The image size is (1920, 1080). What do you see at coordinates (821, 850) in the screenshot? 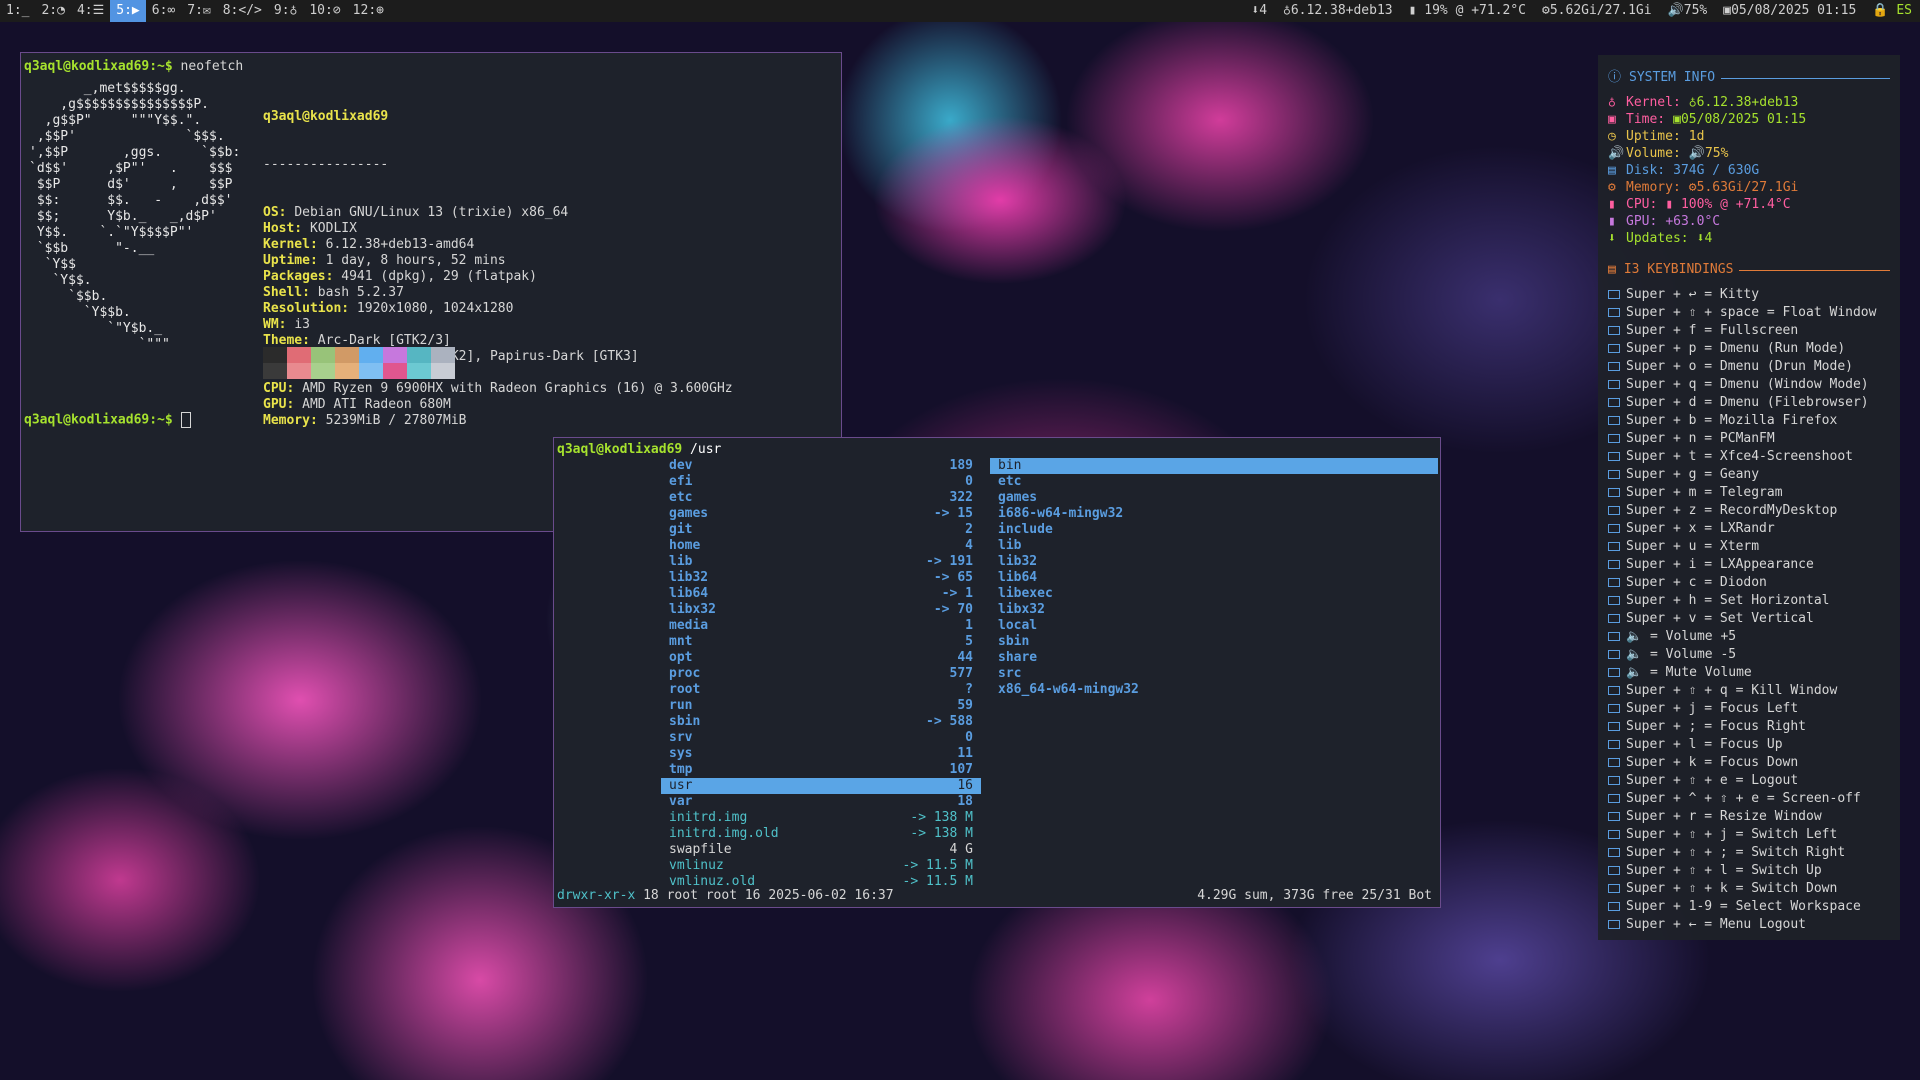
I see `file-entry: swapfile 4 G` at bounding box center [821, 850].